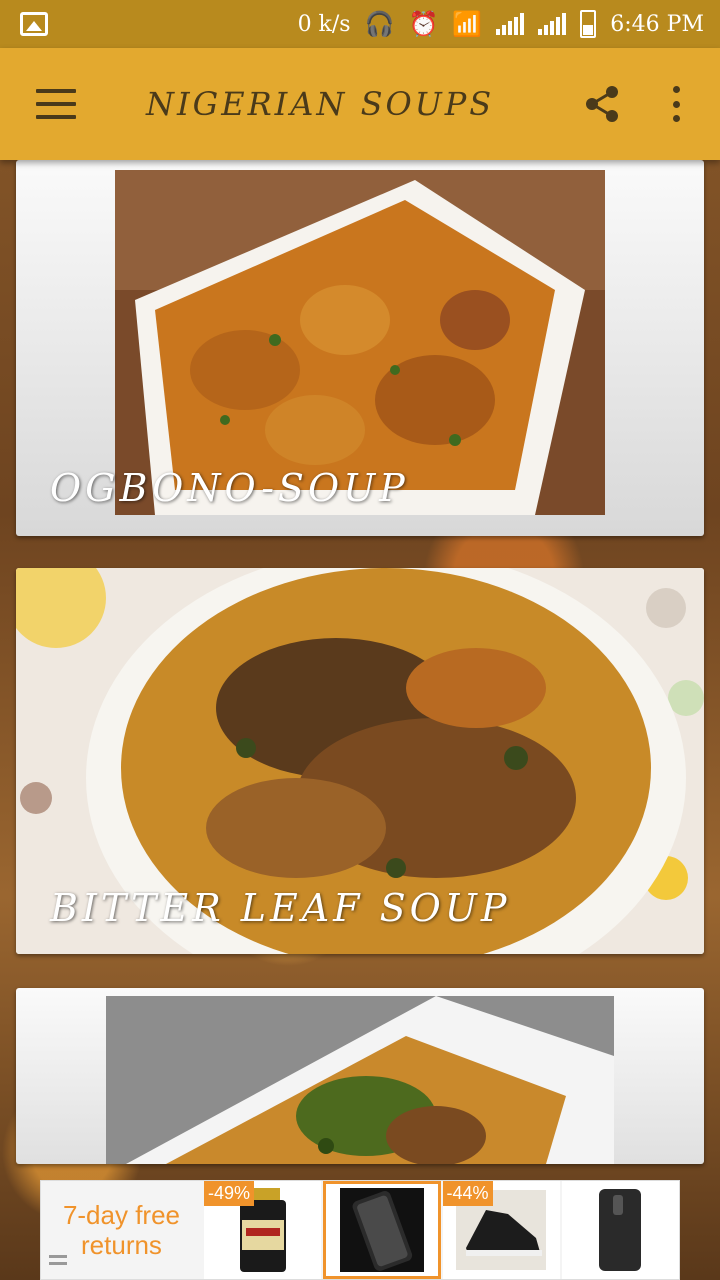 The height and width of the screenshot is (1280, 720). Describe the element at coordinates (324, 24) in the screenshot. I see `net-speed: 0 k/s` at that location.